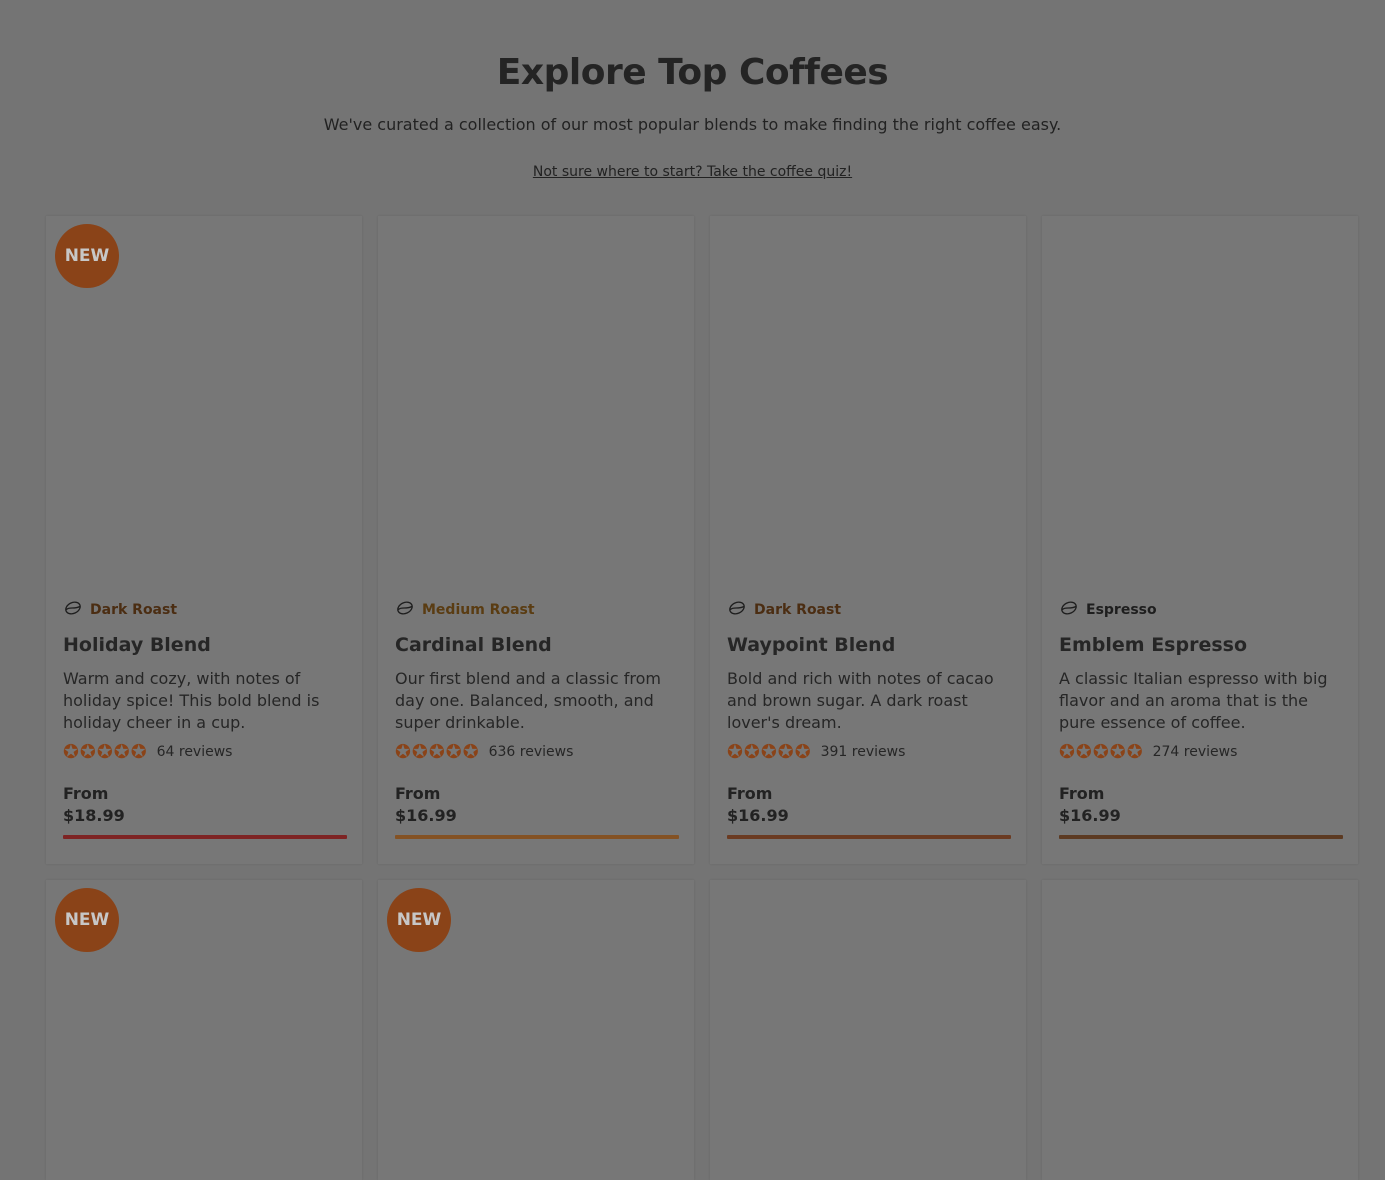 This screenshot has width=1385, height=1180. I want to click on rating: ✪ ✪ ✪ ✪ ✪ 274 reviews, so click(1148, 752).